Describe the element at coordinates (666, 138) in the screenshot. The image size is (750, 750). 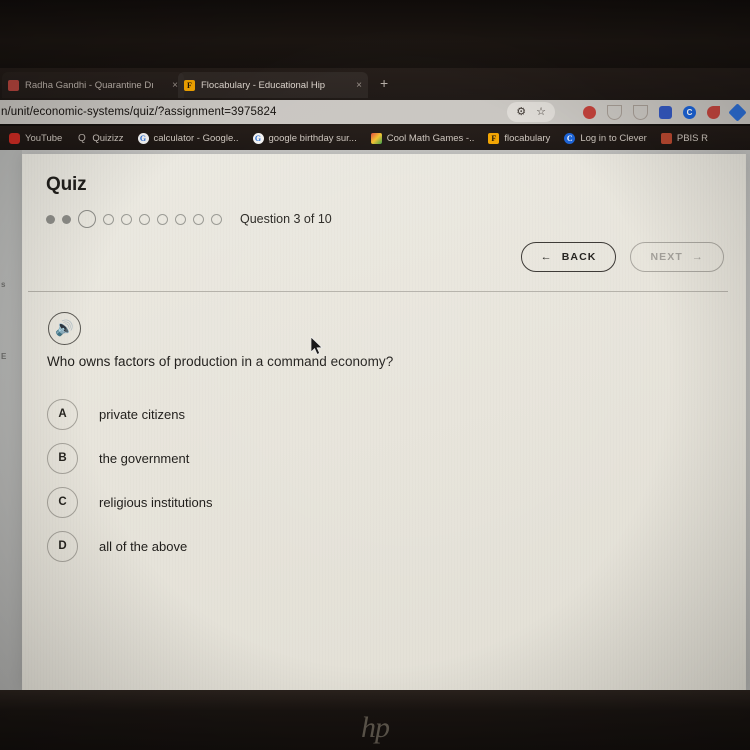
I see `pbis-icon` at that location.